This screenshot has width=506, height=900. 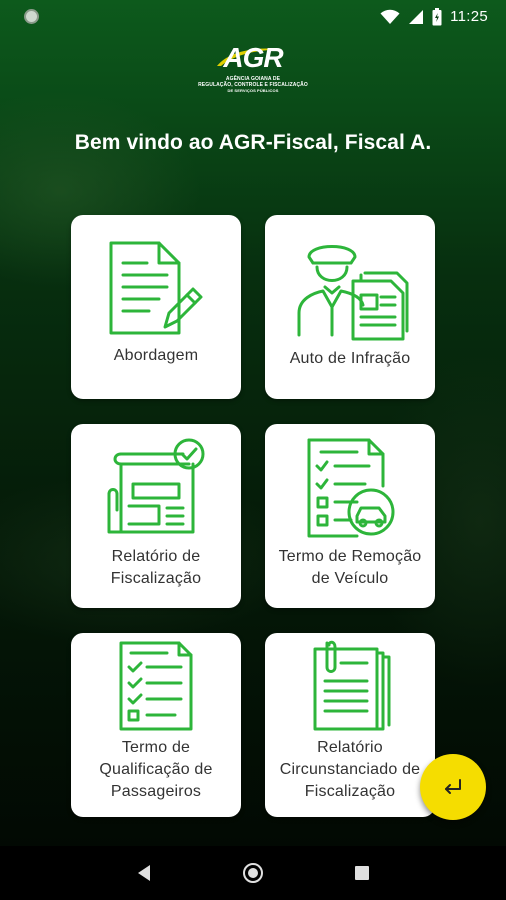 I want to click on card-relatorio-de-fiscalizacao: Relatório de Fiscalização, so click(x=156, y=516).